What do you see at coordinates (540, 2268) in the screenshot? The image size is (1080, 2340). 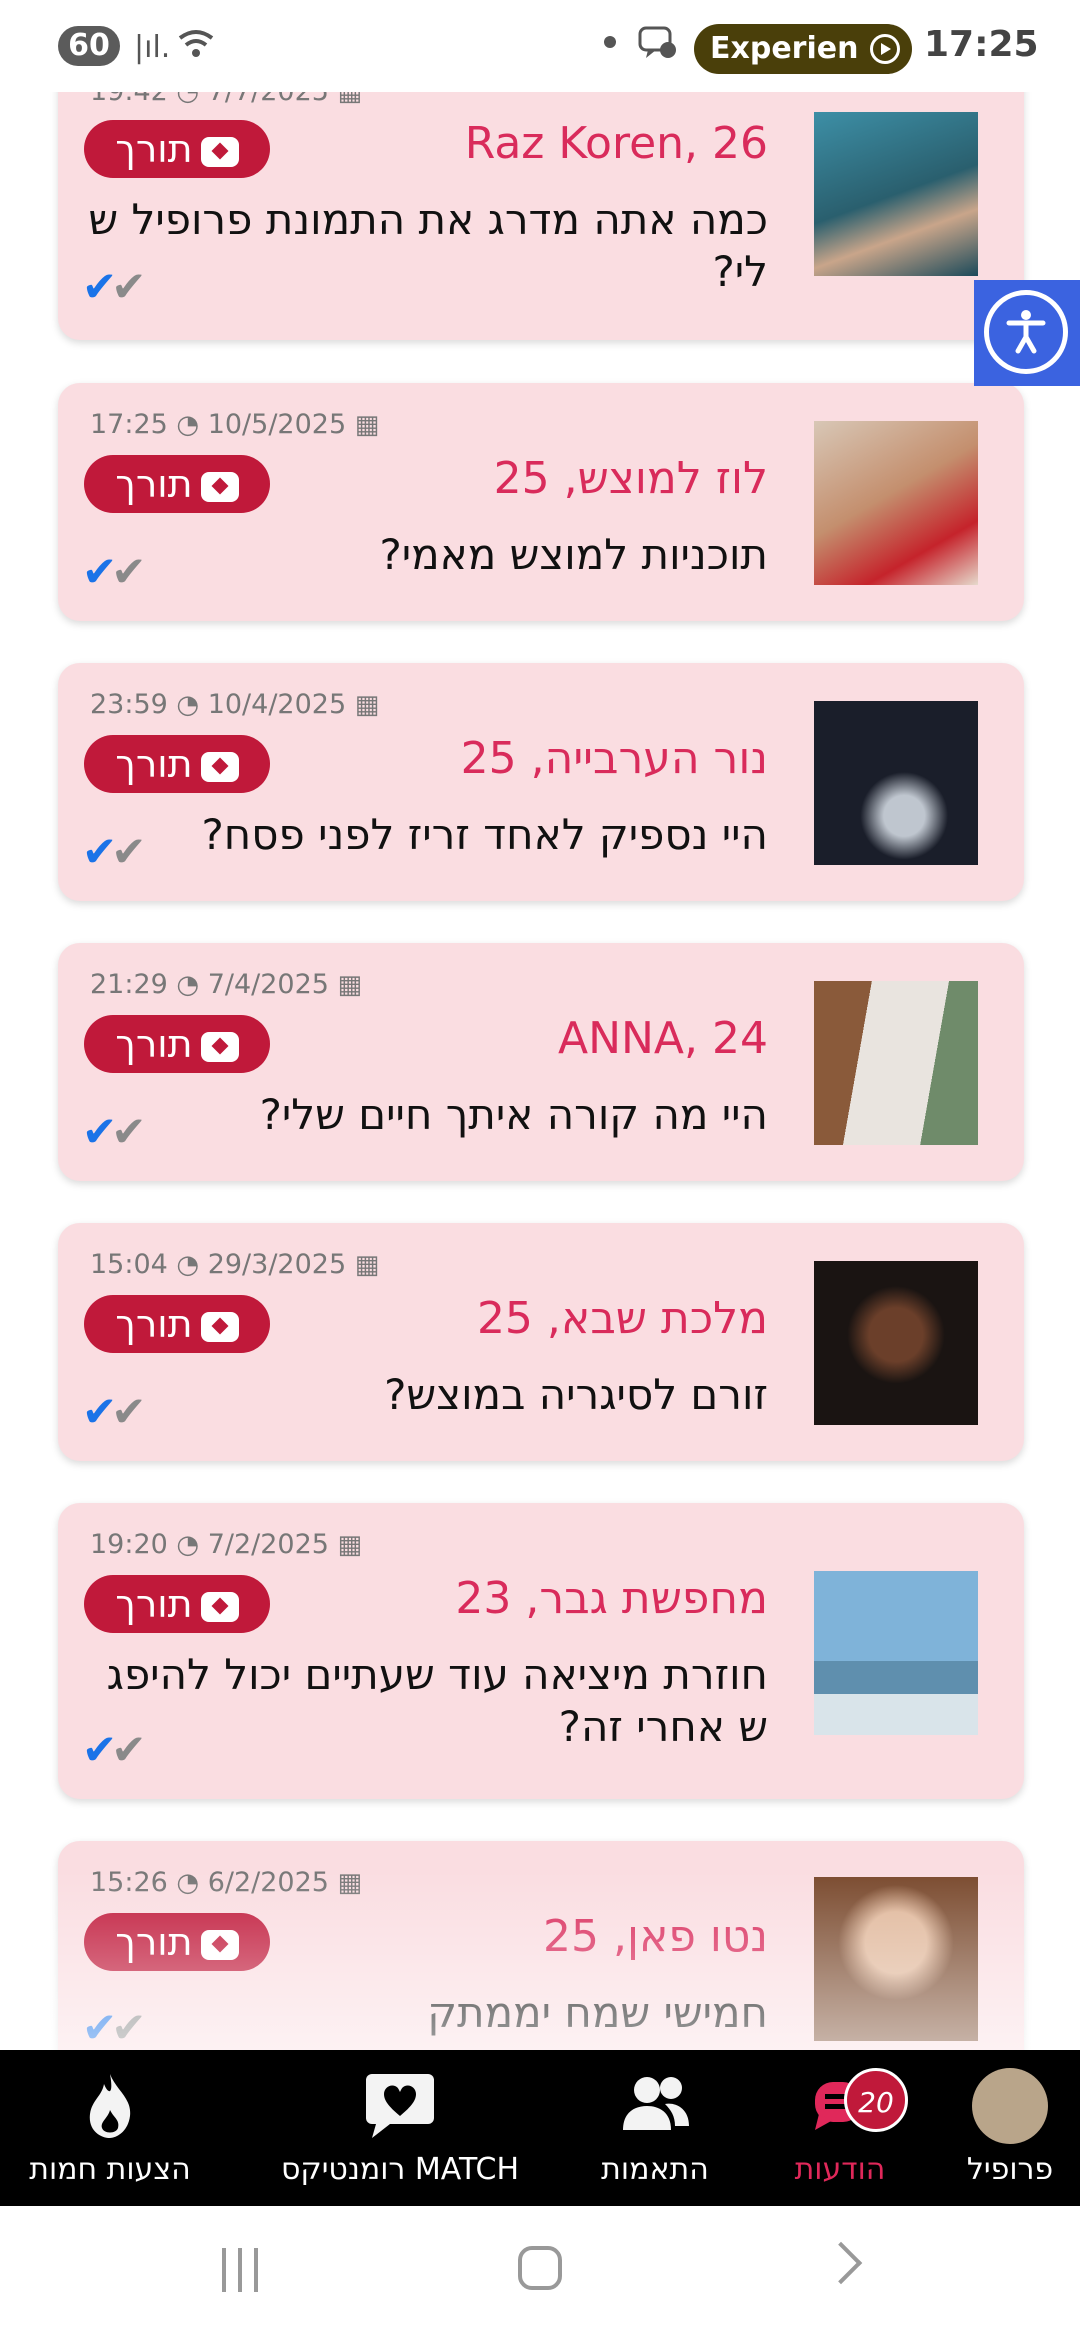 I see `home-icon` at bounding box center [540, 2268].